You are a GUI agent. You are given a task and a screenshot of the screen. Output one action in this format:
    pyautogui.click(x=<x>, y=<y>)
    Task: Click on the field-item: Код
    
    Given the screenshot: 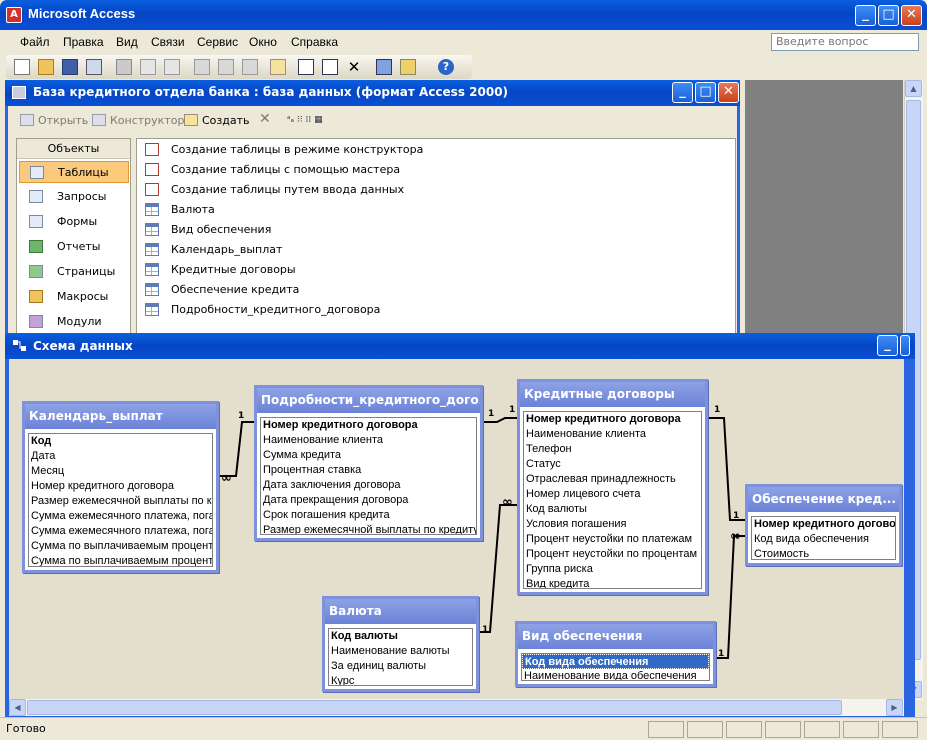 What is the action you would take?
    pyautogui.click(x=120, y=441)
    